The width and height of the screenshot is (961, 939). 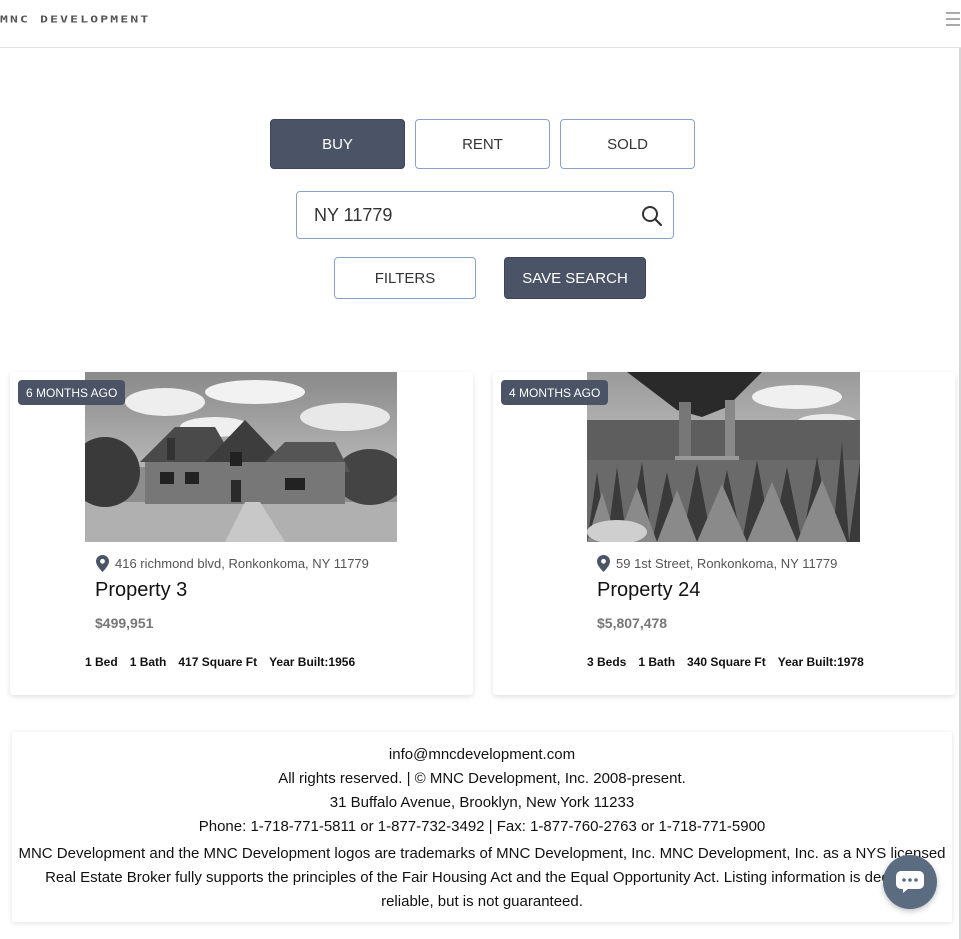 What do you see at coordinates (242, 563) in the screenshot?
I see `listing-address-text: 416 richmond blvd, Ronkonkoma, NY 11779` at bounding box center [242, 563].